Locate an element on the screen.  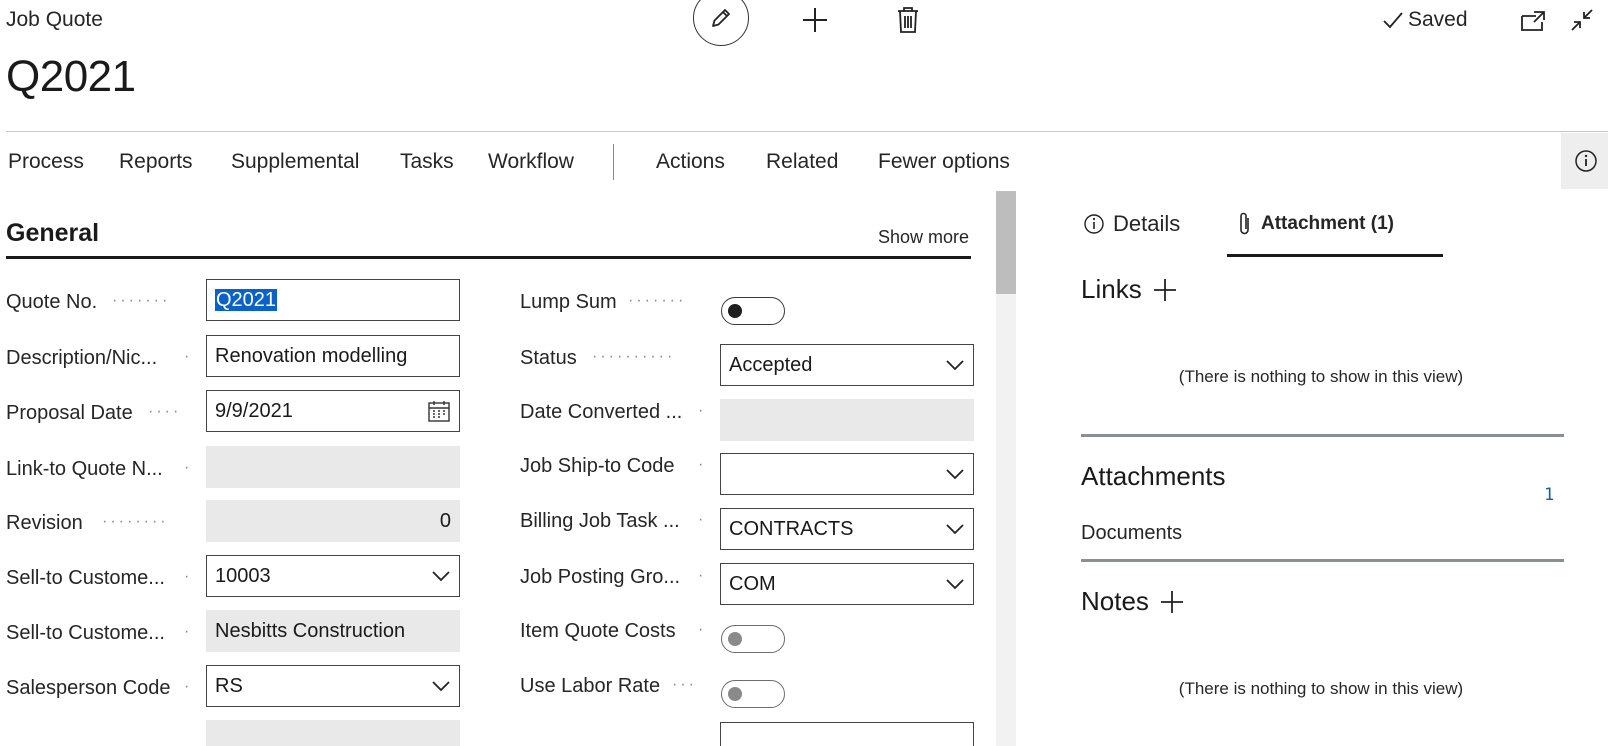
show-more-link: Show more is located at coordinates (923, 237).